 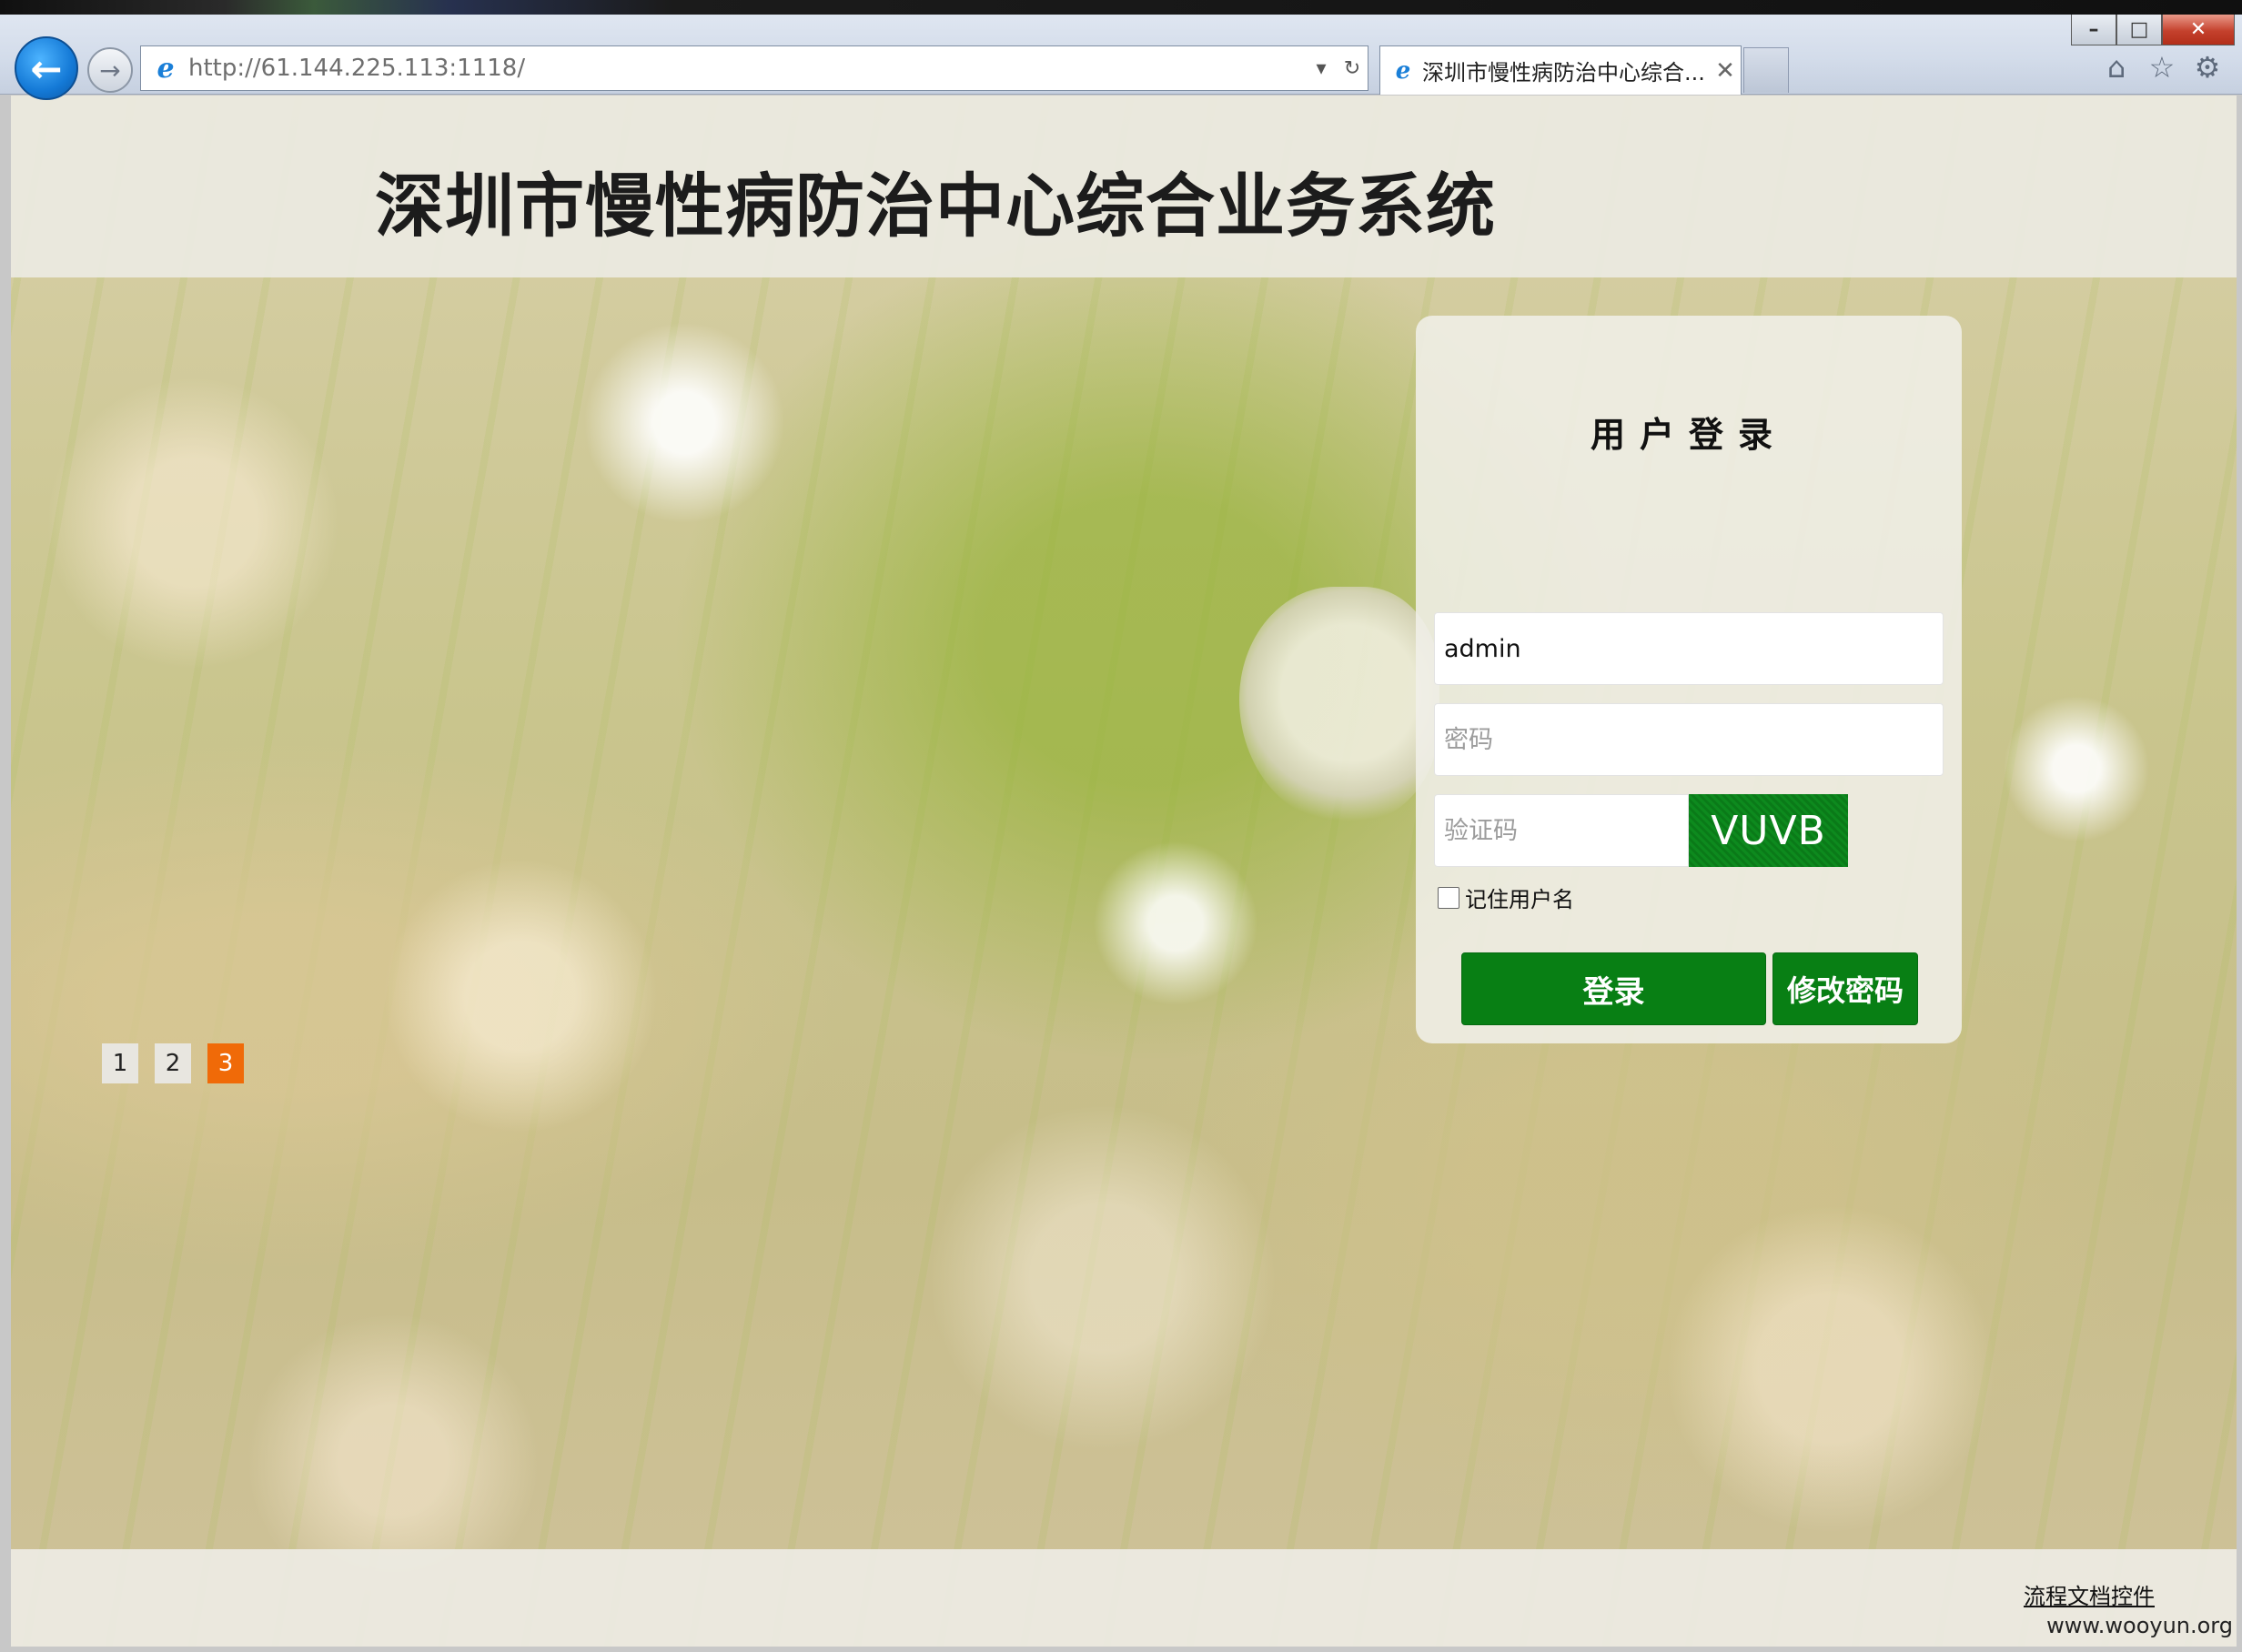 What do you see at coordinates (120, 1063) in the screenshot?
I see `pager-page-1: 1` at bounding box center [120, 1063].